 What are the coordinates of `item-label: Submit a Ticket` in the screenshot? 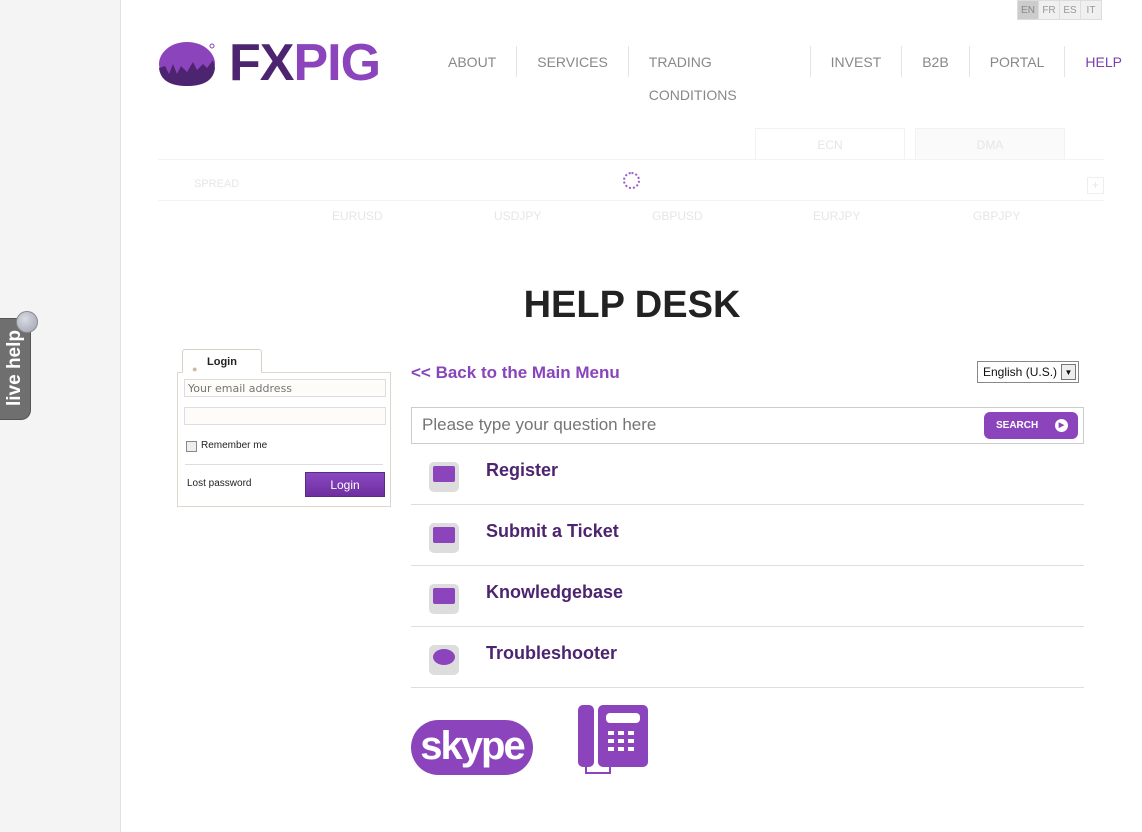 It's located at (552, 531).